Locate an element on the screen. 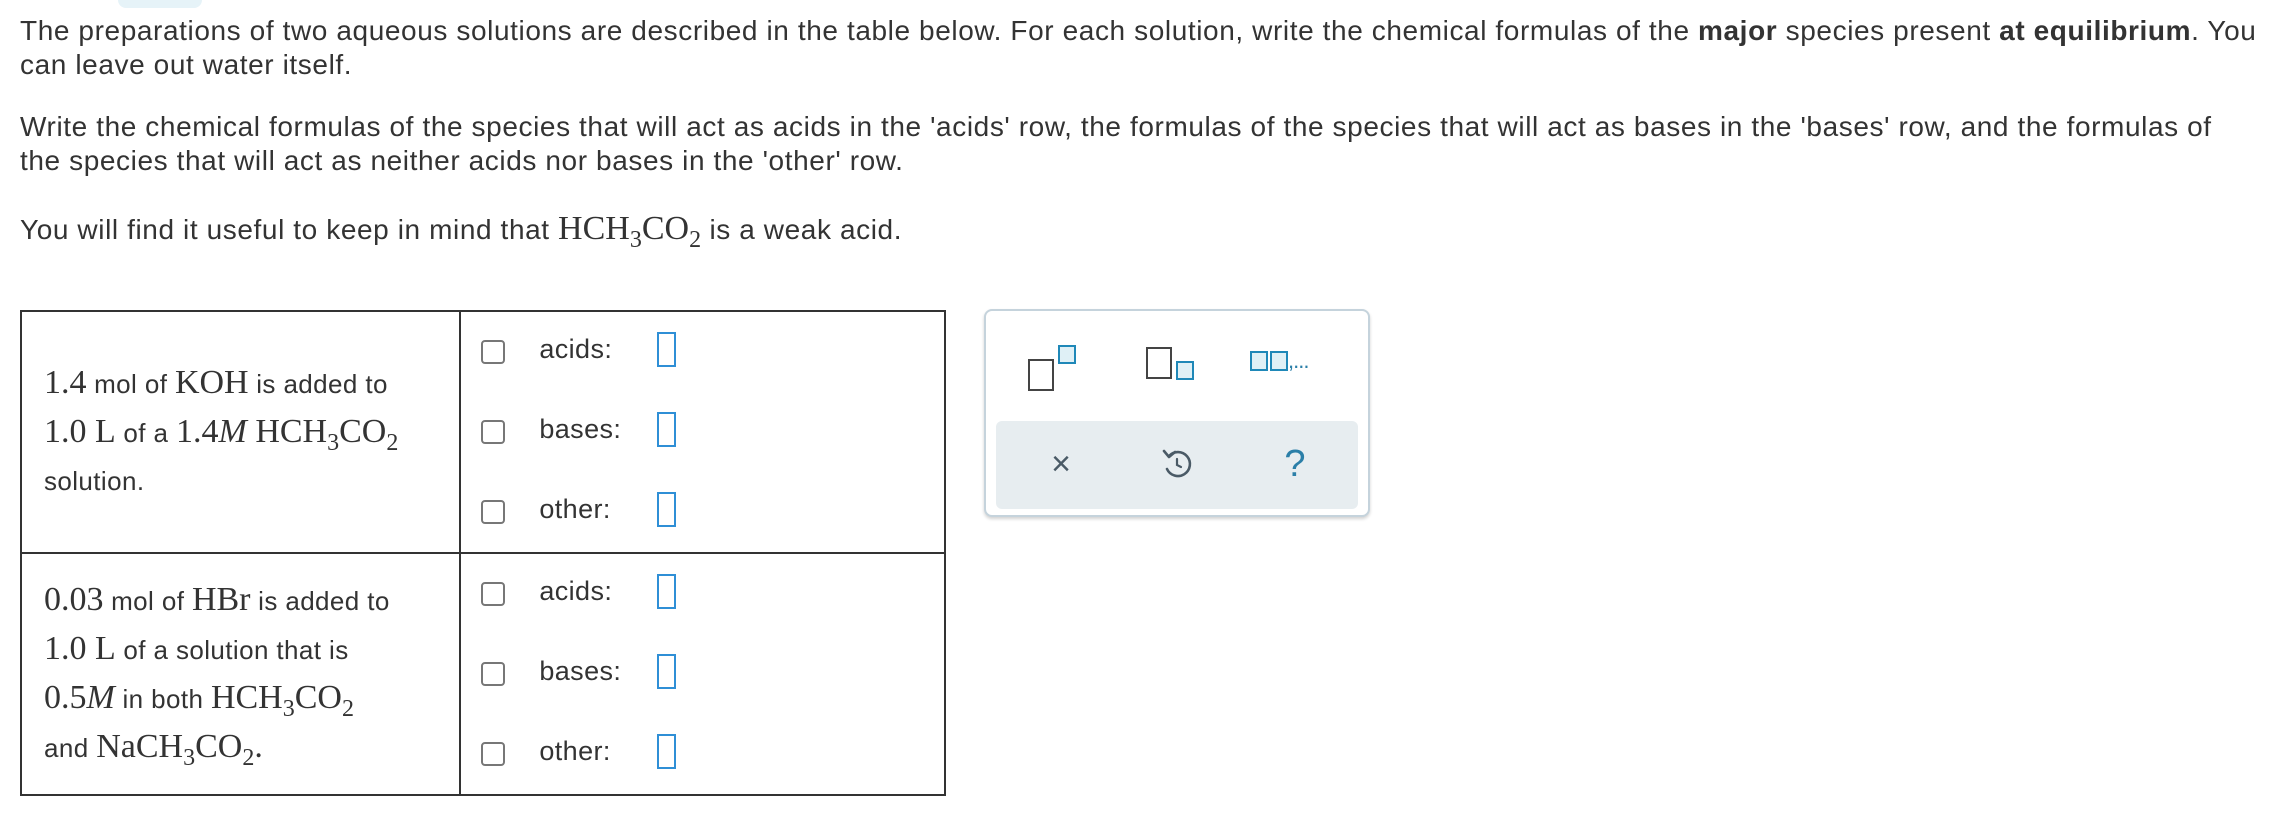 This screenshot has width=2276, height=826. subscript-template-icon is located at coordinates (1174, 369).